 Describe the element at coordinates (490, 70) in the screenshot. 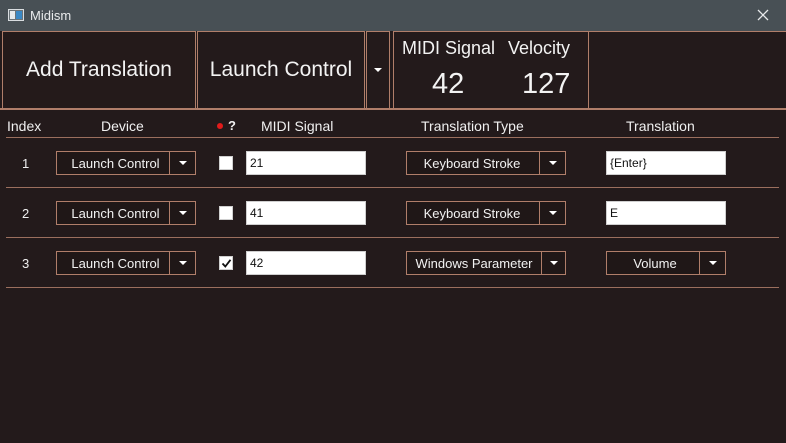

I see `midi-monitor-panel: MIDI Signal Velocity 42 127` at that location.